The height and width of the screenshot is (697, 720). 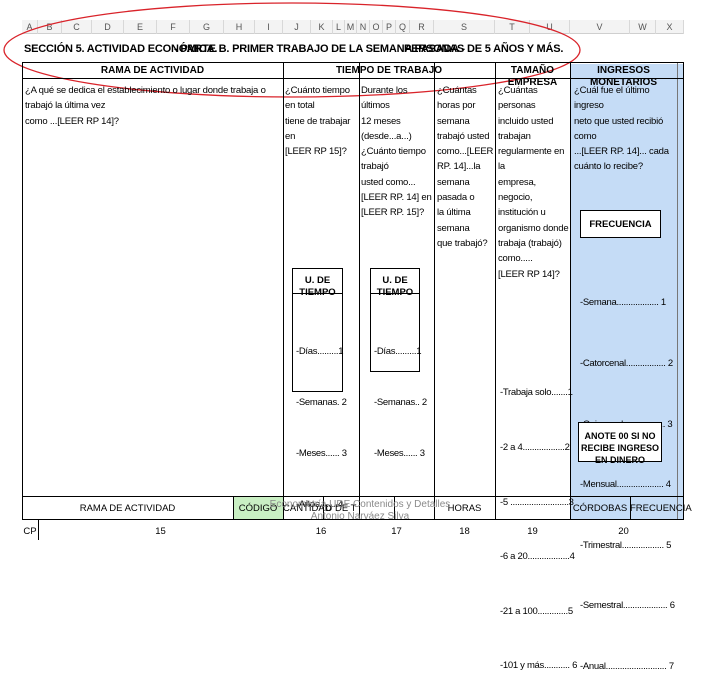 What do you see at coordinates (537, 502) in the screenshot?
I see `option-5: -5 .........................3` at bounding box center [537, 502].